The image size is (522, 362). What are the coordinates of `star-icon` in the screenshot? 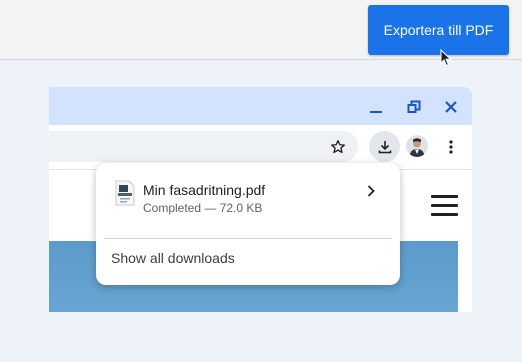 It's located at (338, 146).